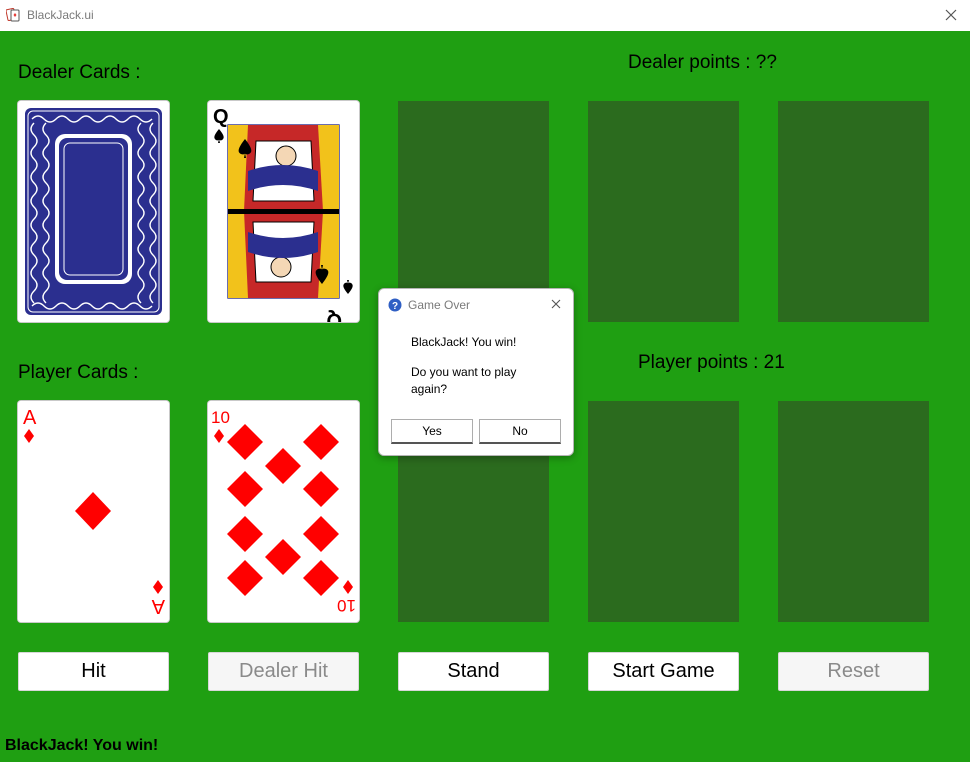  What do you see at coordinates (439, 305) in the screenshot?
I see `dialog-title: Game Over` at bounding box center [439, 305].